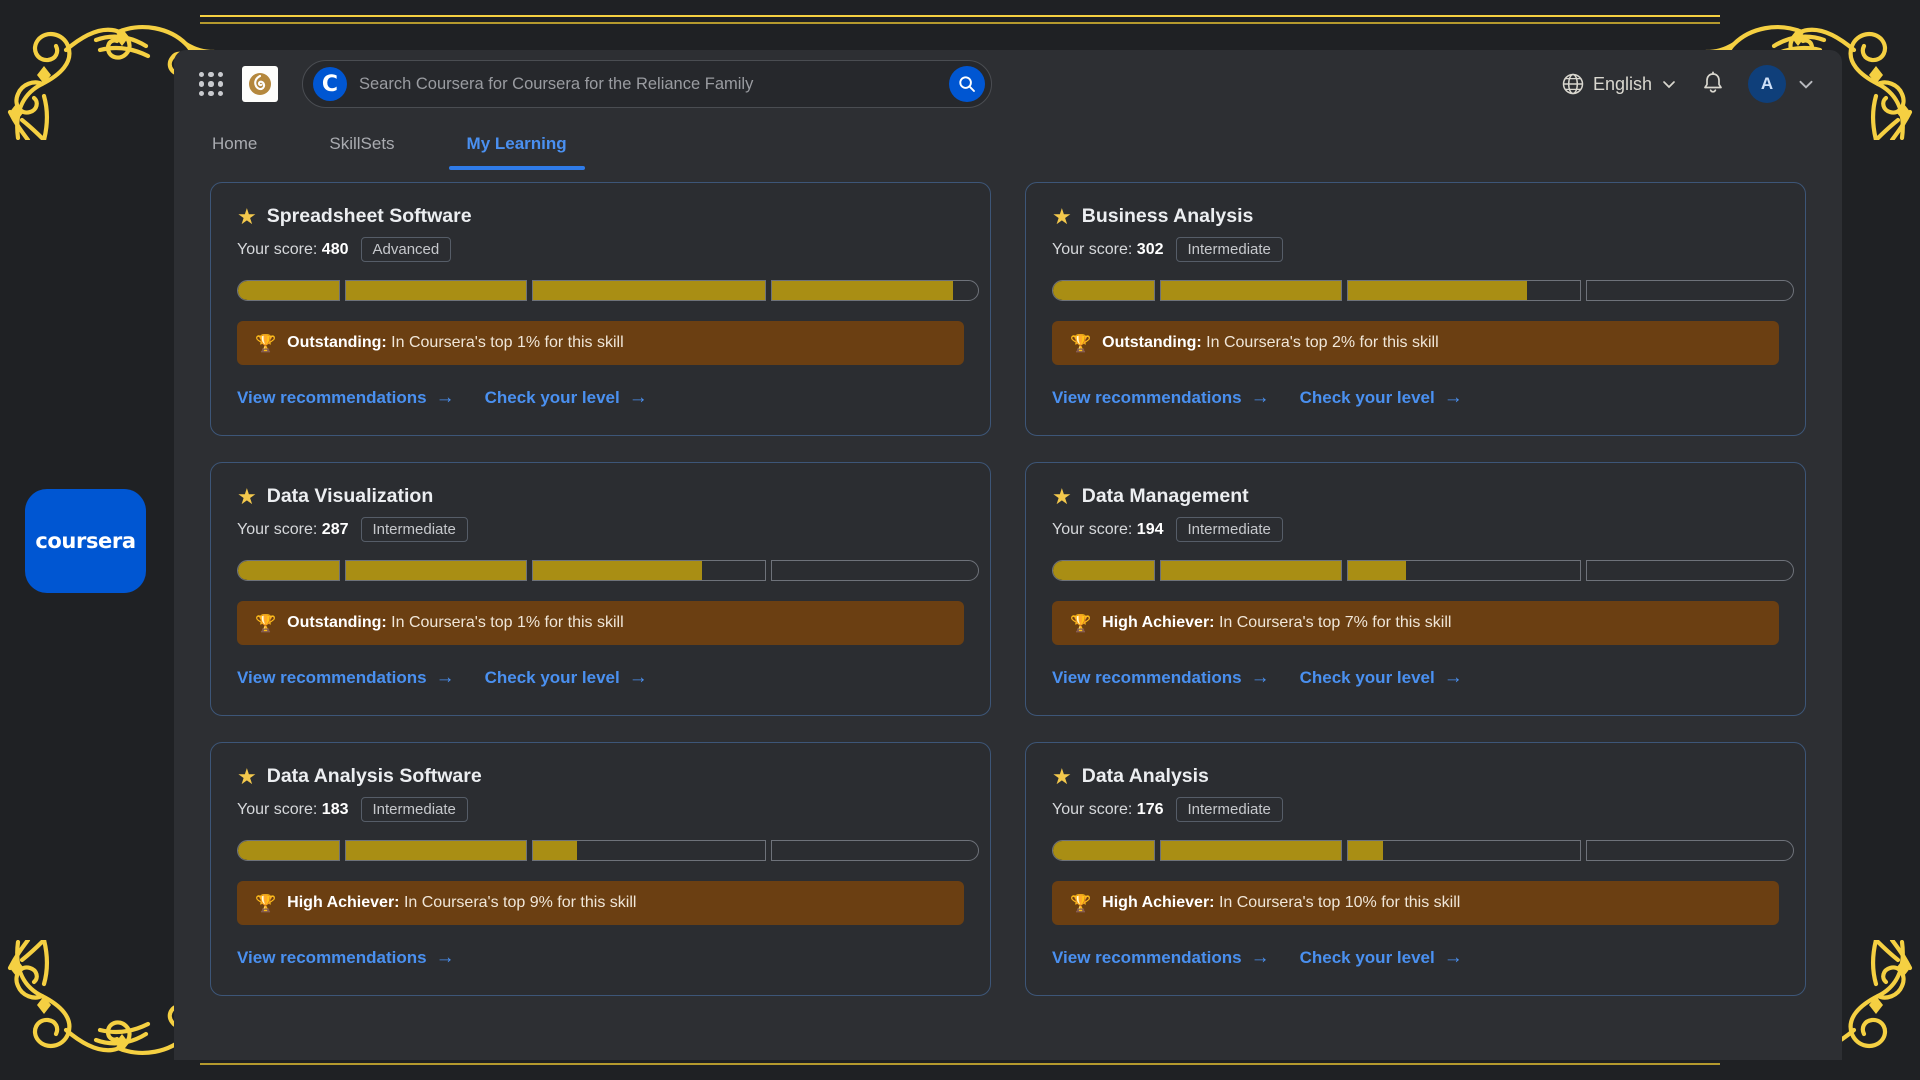 Image resolution: width=1920 pixels, height=1080 pixels. I want to click on skill-title: Data Visualization, so click(350, 496).